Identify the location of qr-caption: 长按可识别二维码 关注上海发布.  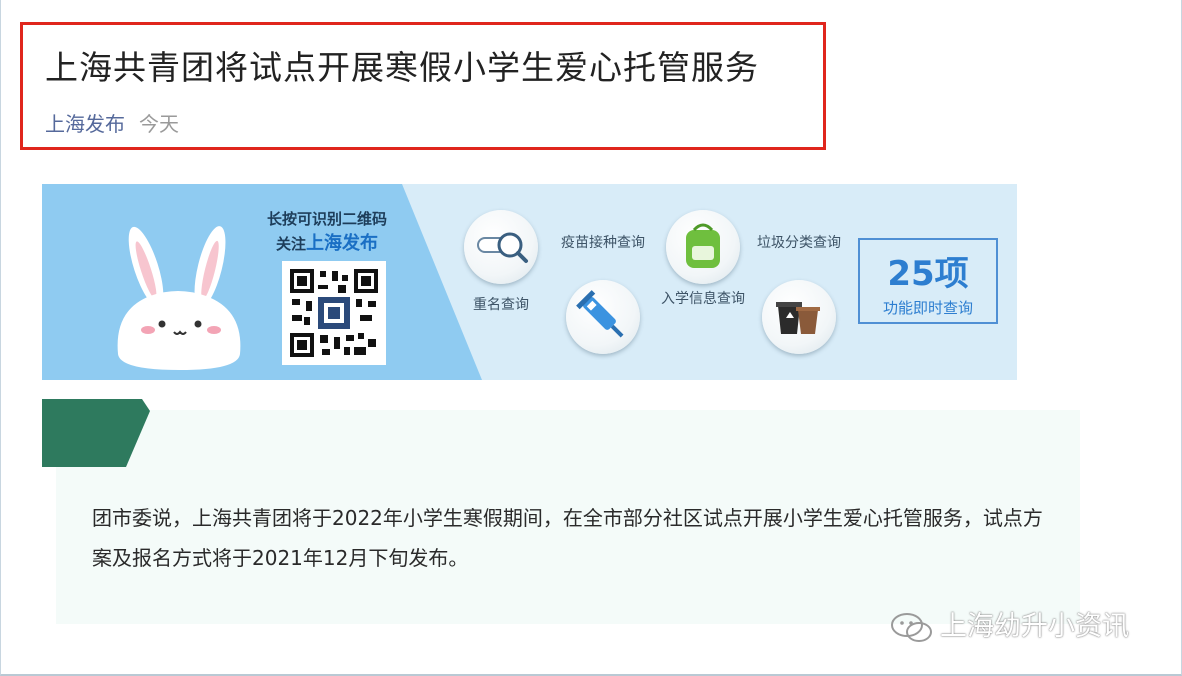
(327, 231).